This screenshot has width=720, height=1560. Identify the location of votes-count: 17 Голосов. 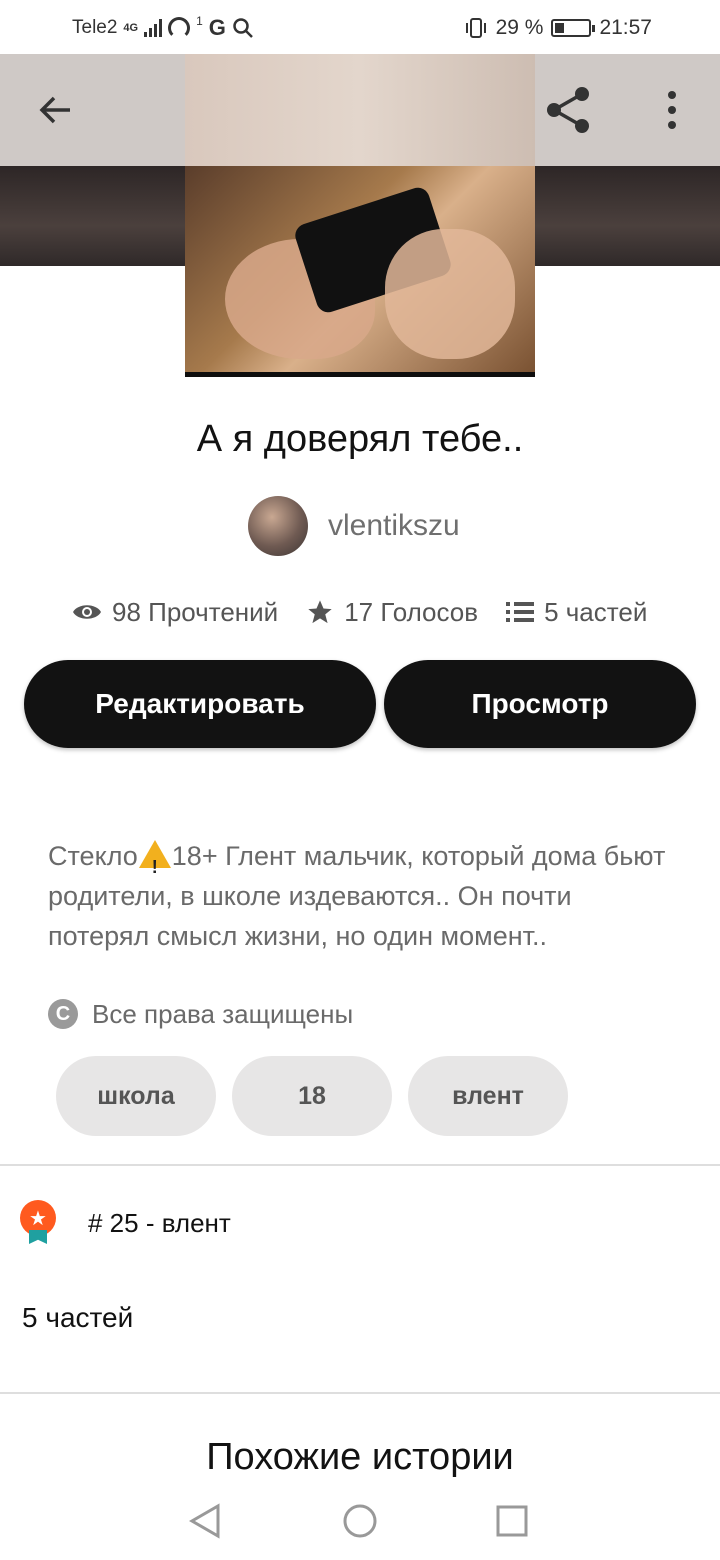
(411, 611).